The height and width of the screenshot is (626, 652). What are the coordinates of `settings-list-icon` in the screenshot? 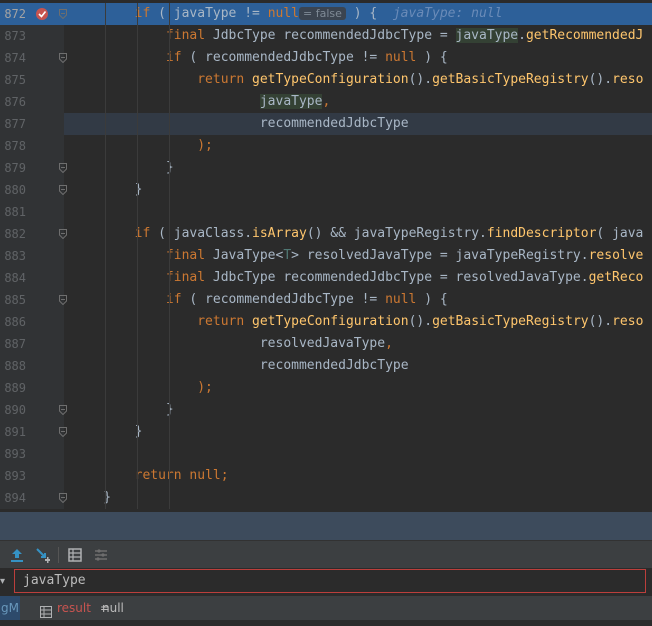 It's located at (101, 555).